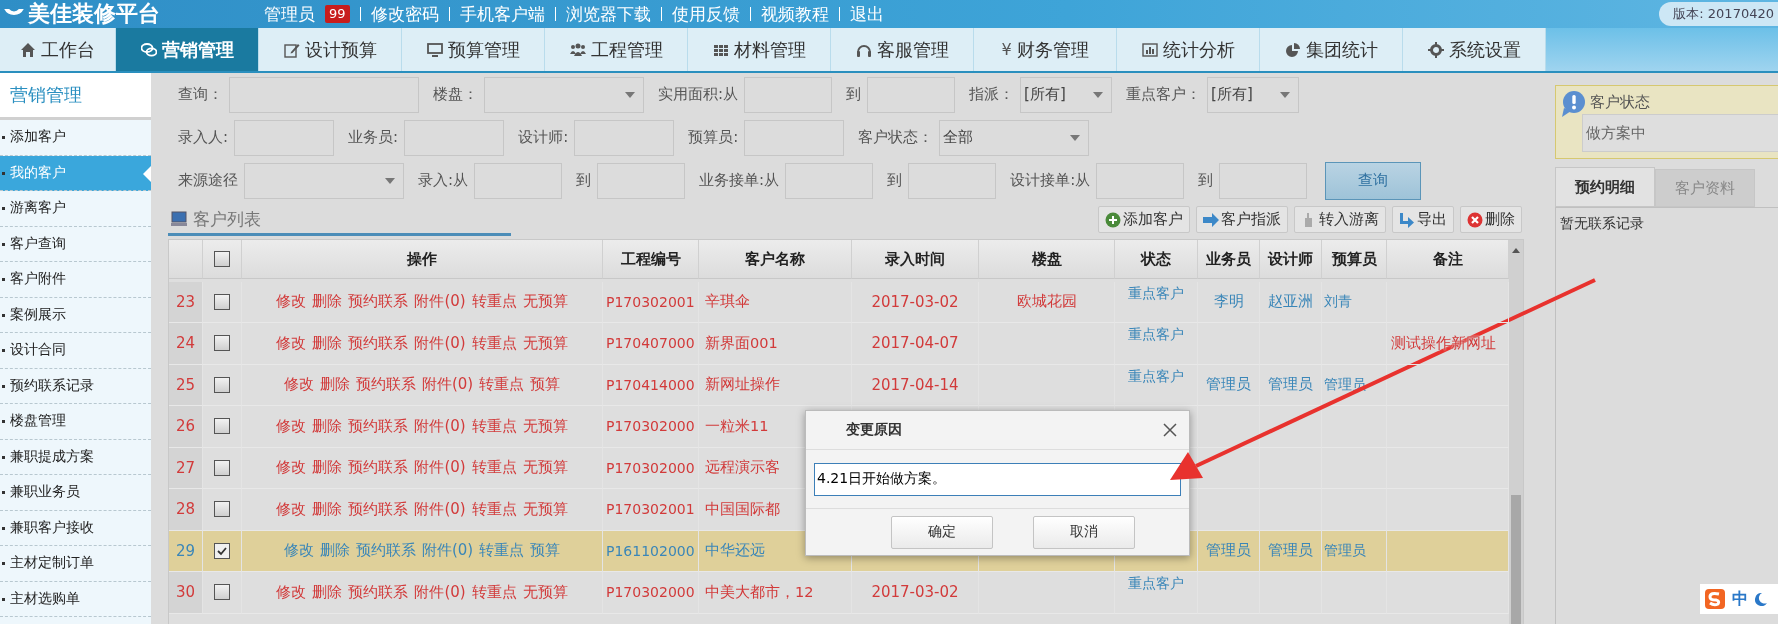 This screenshot has height=624, width=1778. Describe the element at coordinates (1491, 219) in the screenshot. I see `toolbar-button: 删除` at that location.